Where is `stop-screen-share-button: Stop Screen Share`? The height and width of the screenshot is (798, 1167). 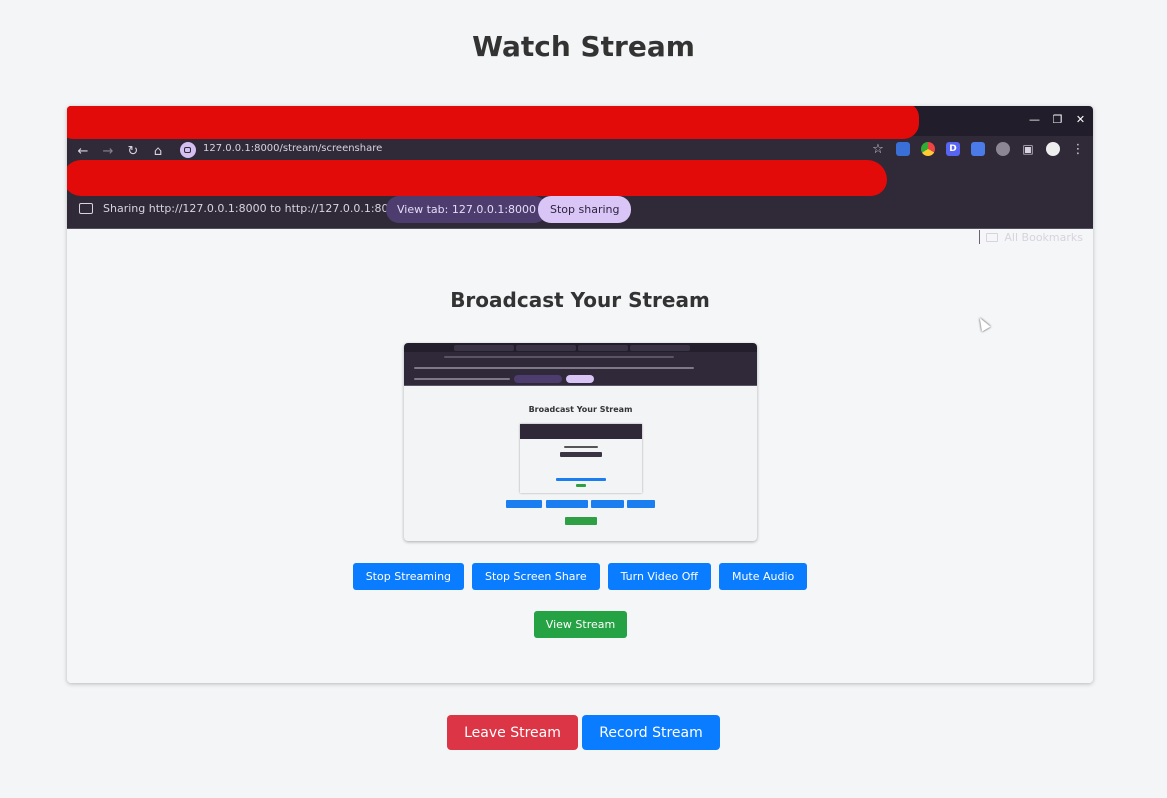 stop-screen-share-button: Stop Screen Share is located at coordinates (536, 576).